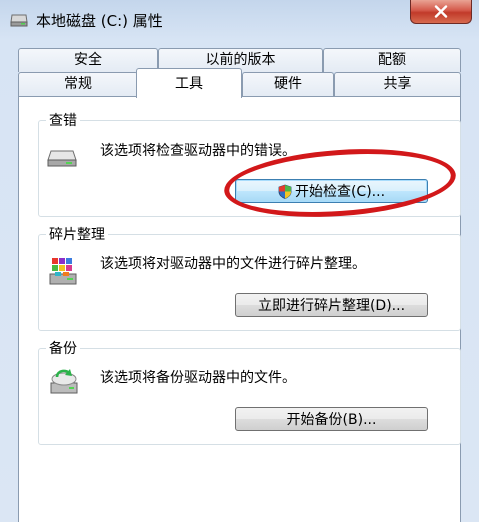 This screenshot has width=479, height=522. Describe the element at coordinates (233, 264) in the screenshot. I see `defrag-description: 该选项将对驱动器中的文件进行碎片整理。` at that location.